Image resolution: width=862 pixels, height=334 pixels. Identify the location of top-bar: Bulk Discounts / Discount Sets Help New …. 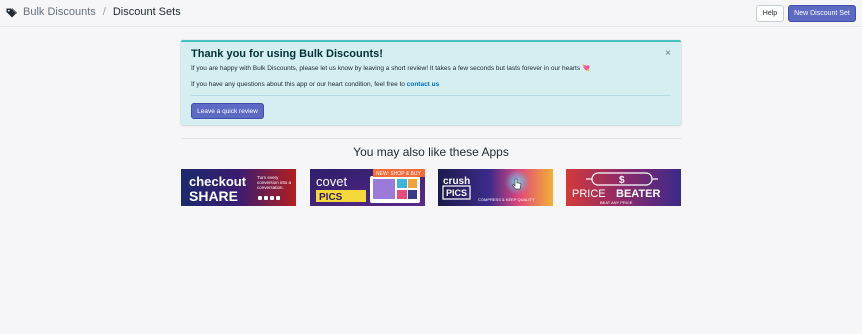
(431, 13).